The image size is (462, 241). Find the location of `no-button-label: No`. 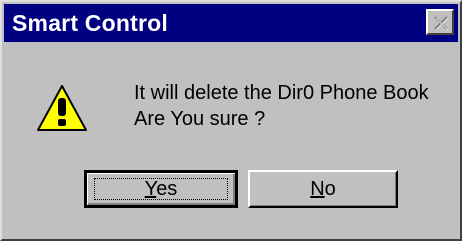

no-button-label: No is located at coordinates (323, 189).